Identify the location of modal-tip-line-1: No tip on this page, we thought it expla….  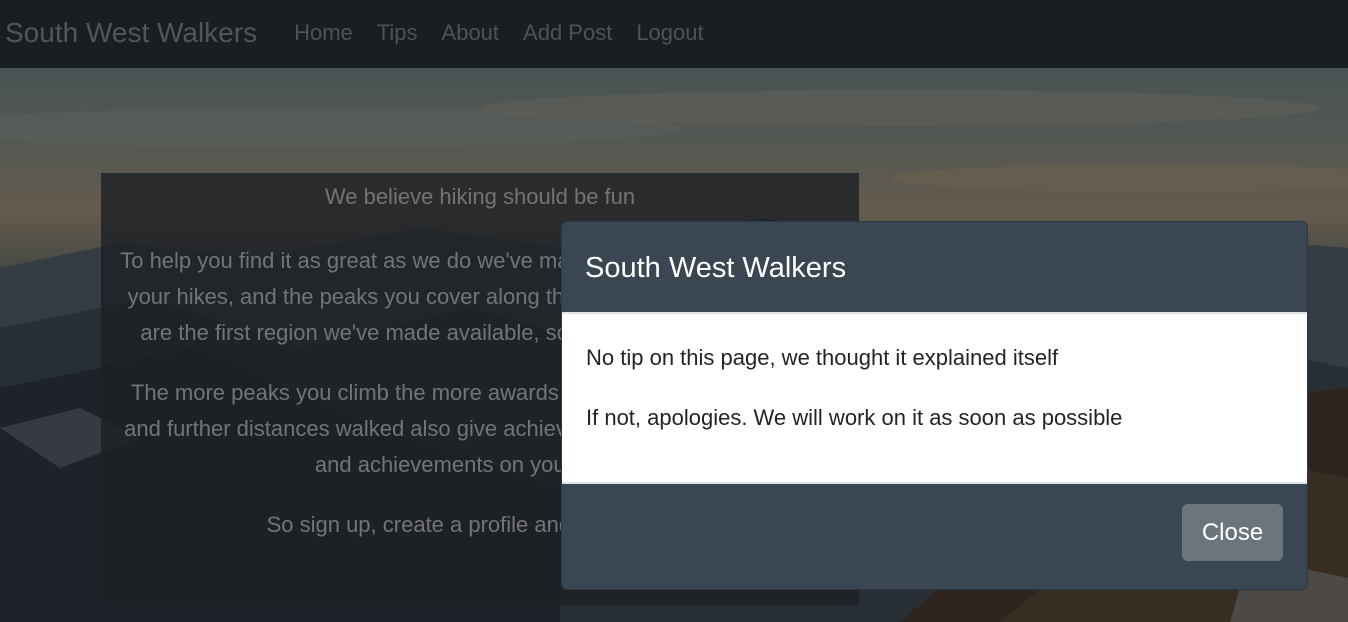
(822, 357).